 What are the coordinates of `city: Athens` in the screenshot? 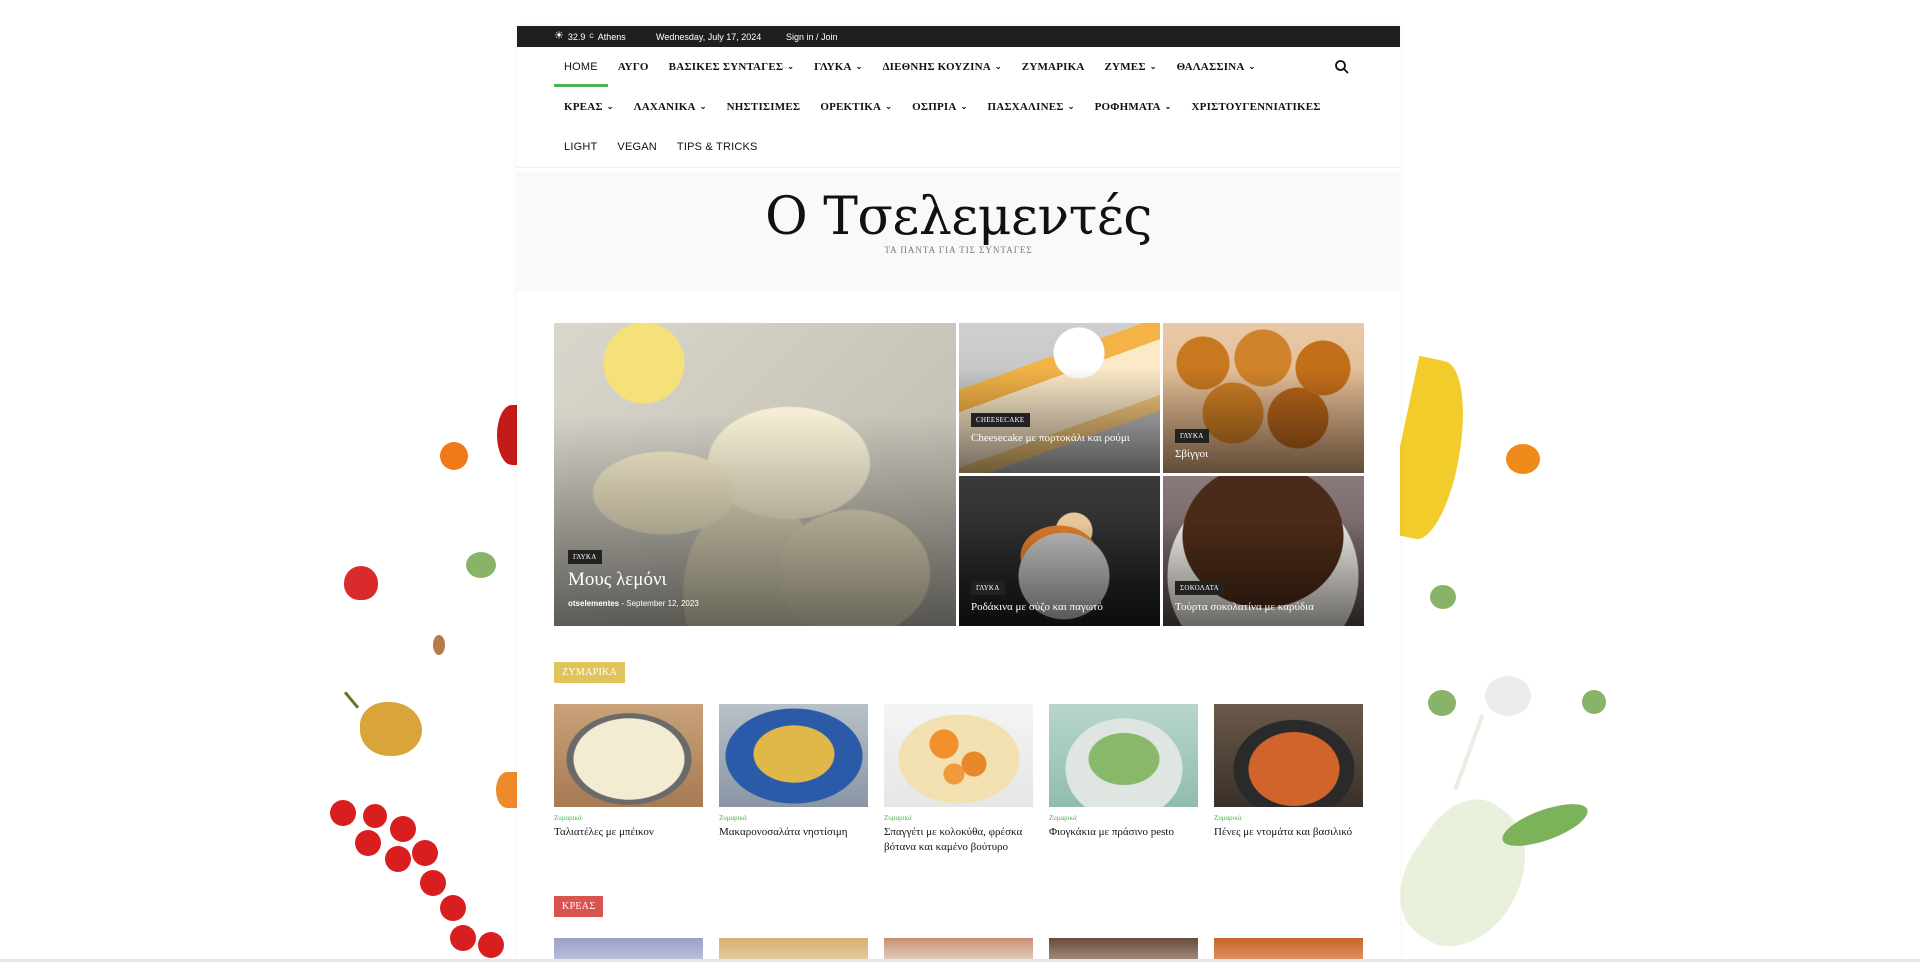 It's located at (611, 36).